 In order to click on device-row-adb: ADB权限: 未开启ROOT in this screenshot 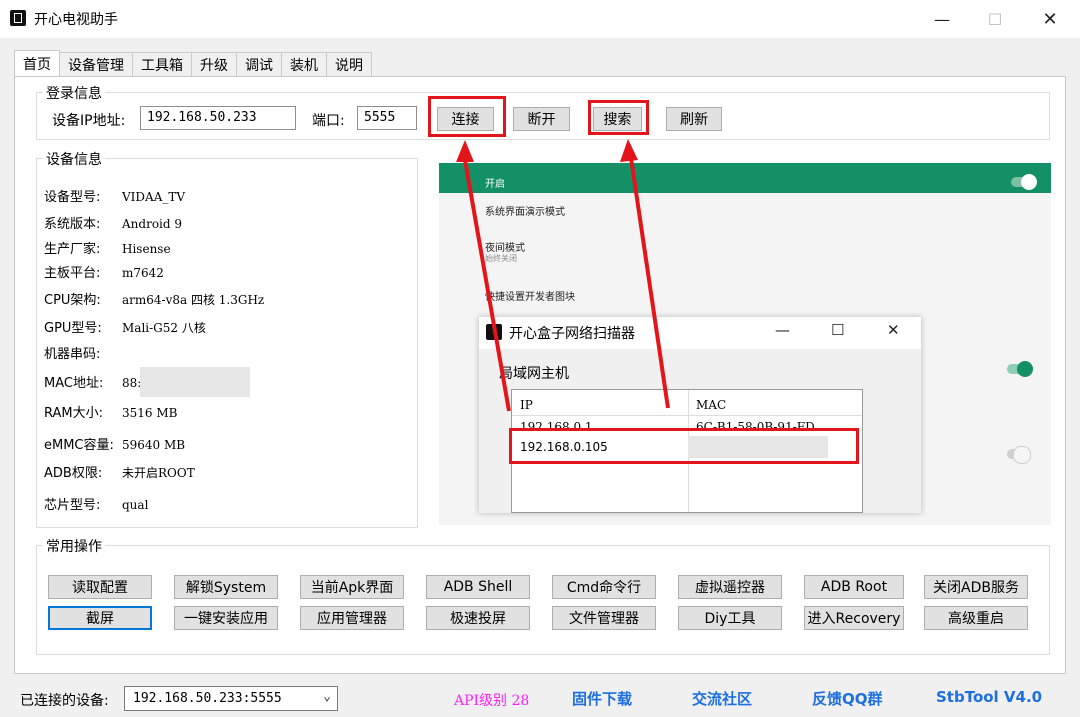, I will do `click(119, 473)`.